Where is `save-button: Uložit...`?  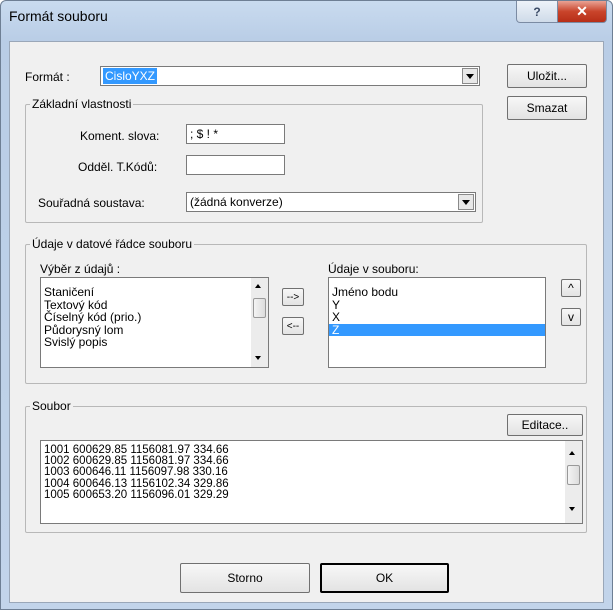 save-button: Uložit... is located at coordinates (547, 76).